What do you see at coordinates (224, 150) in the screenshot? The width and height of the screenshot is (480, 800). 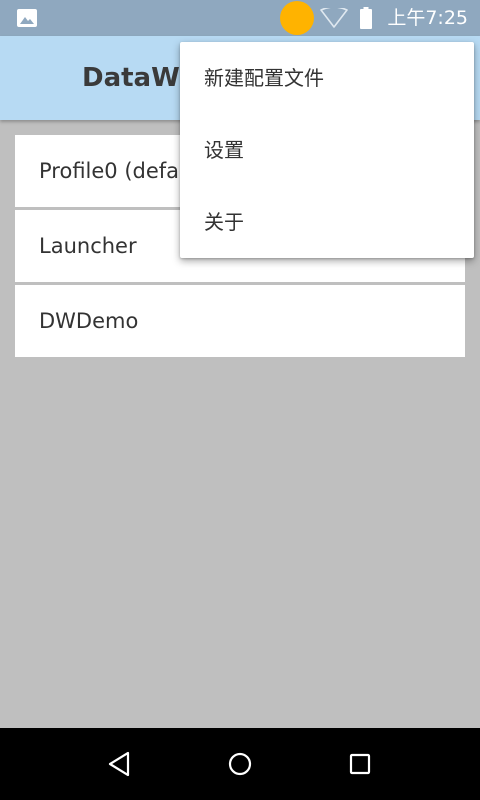 I see `menu-item-label: 设置` at bounding box center [224, 150].